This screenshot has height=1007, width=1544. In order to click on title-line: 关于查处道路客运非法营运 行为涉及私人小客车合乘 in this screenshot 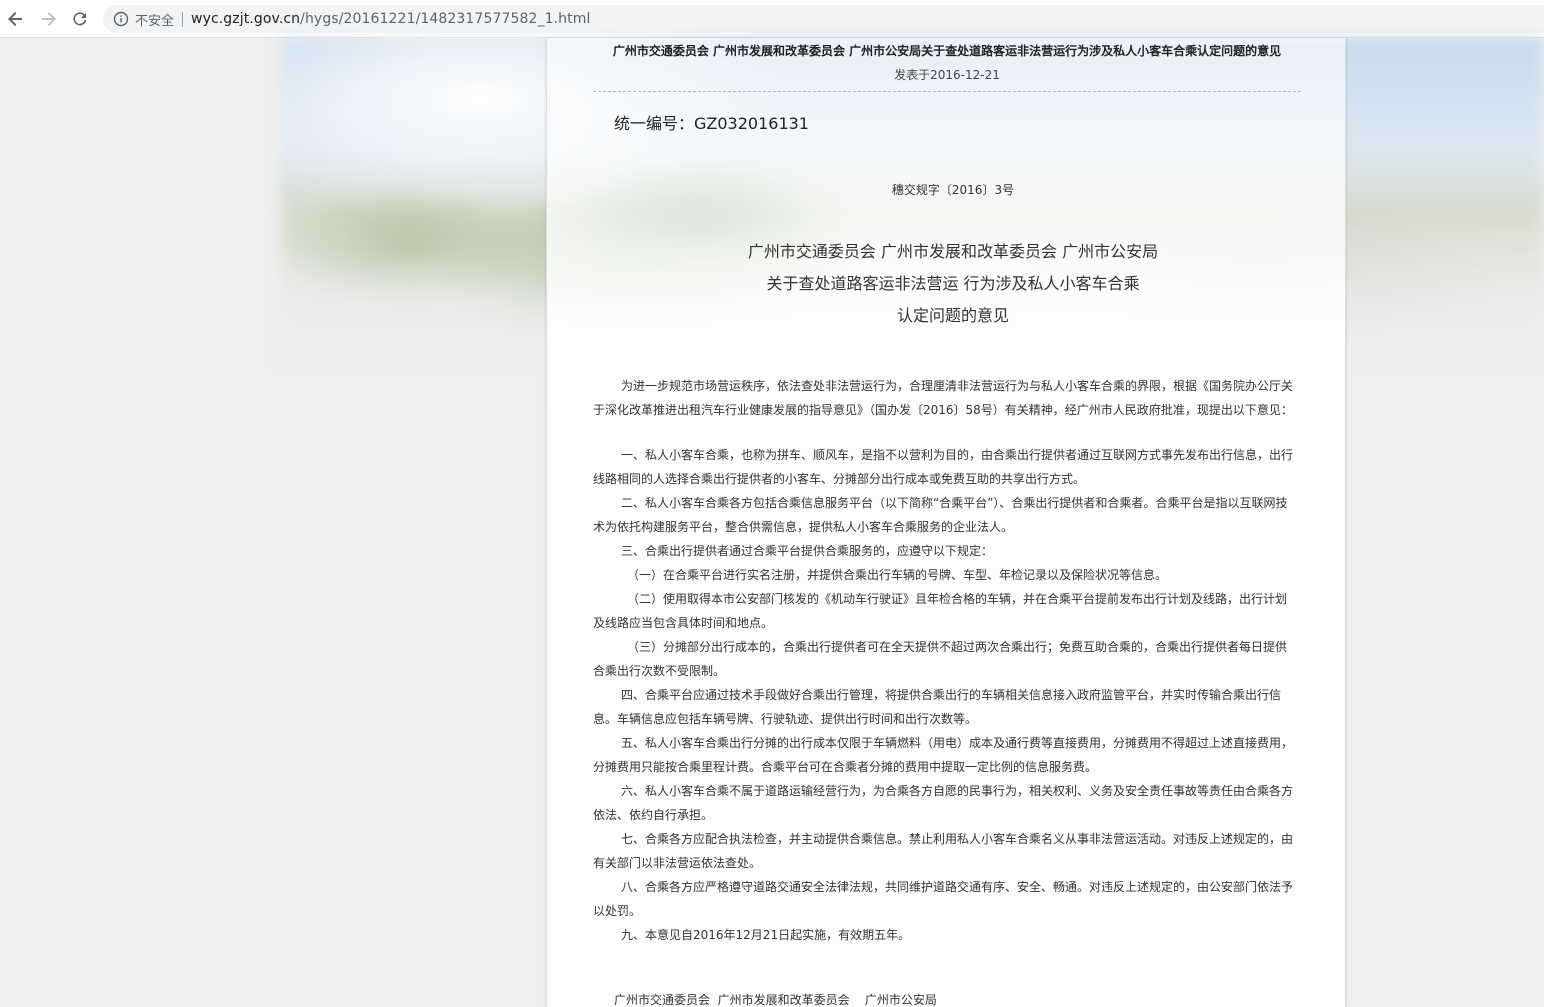, I will do `click(953, 283)`.